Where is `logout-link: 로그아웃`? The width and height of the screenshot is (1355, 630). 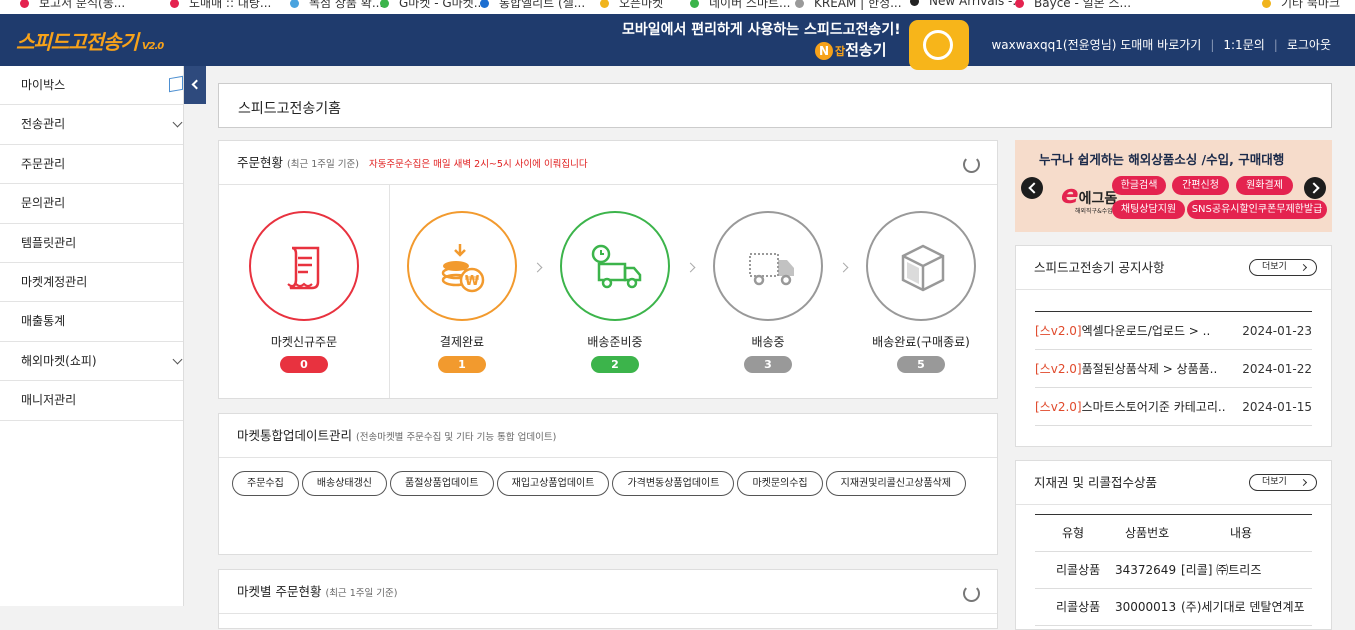 logout-link: 로그아웃 is located at coordinates (1309, 45).